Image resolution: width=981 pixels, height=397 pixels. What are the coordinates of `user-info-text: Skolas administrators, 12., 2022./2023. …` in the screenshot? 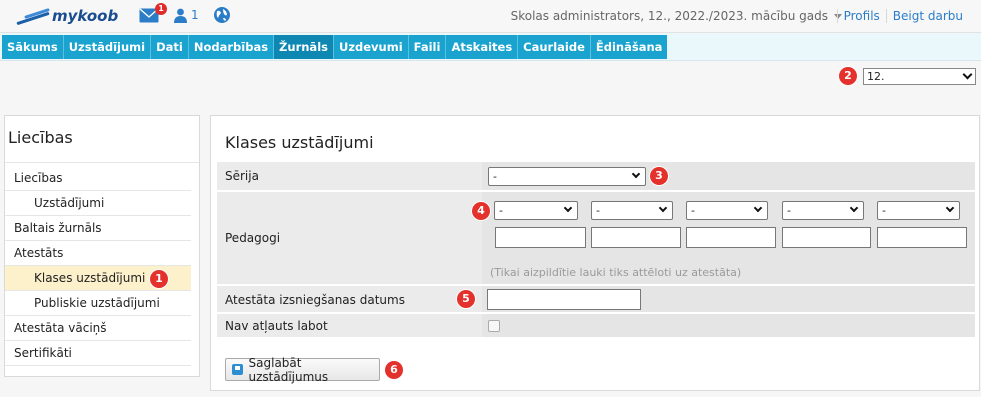 It's located at (669, 16).